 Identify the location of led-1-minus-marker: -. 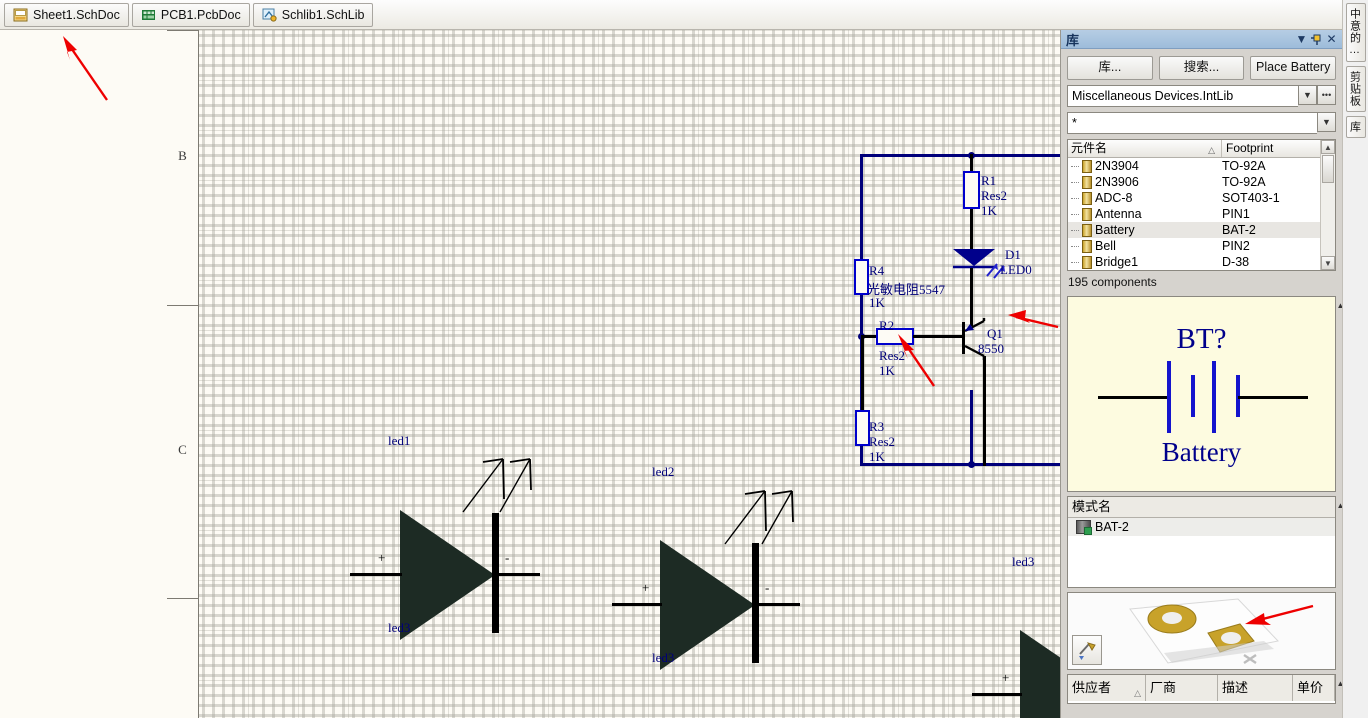
(507, 557).